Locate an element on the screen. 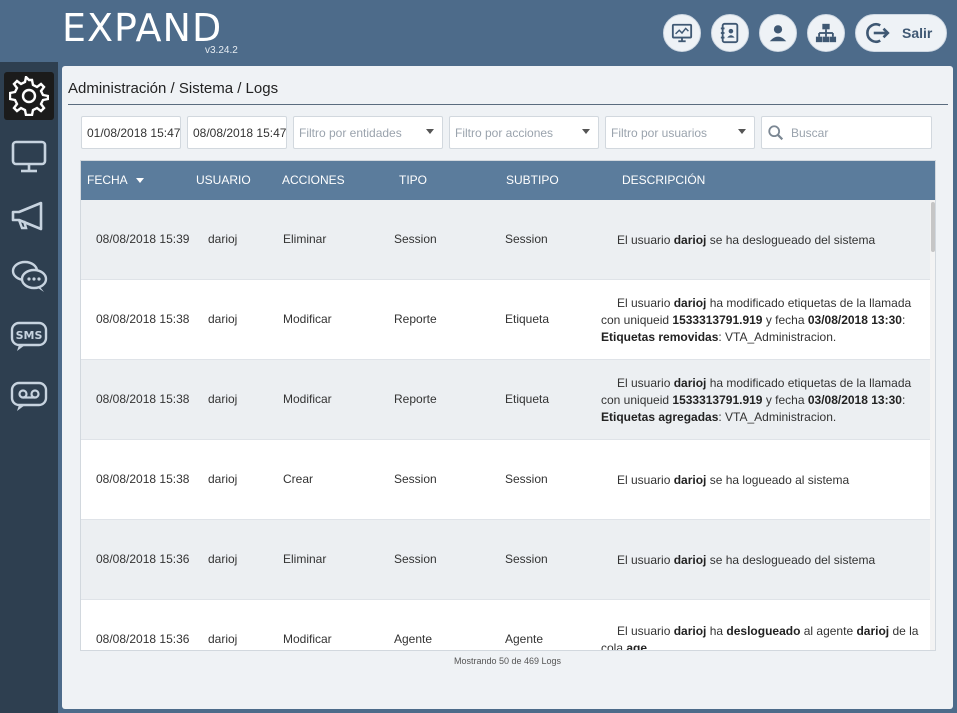  logo-text: EXPAND is located at coordinates (142, 28).